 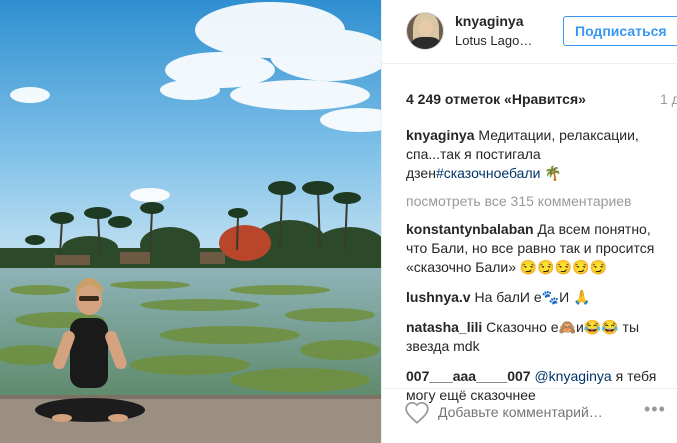 I want to click on comment-username: 007___aaa____007, so click(x=468, y=376).